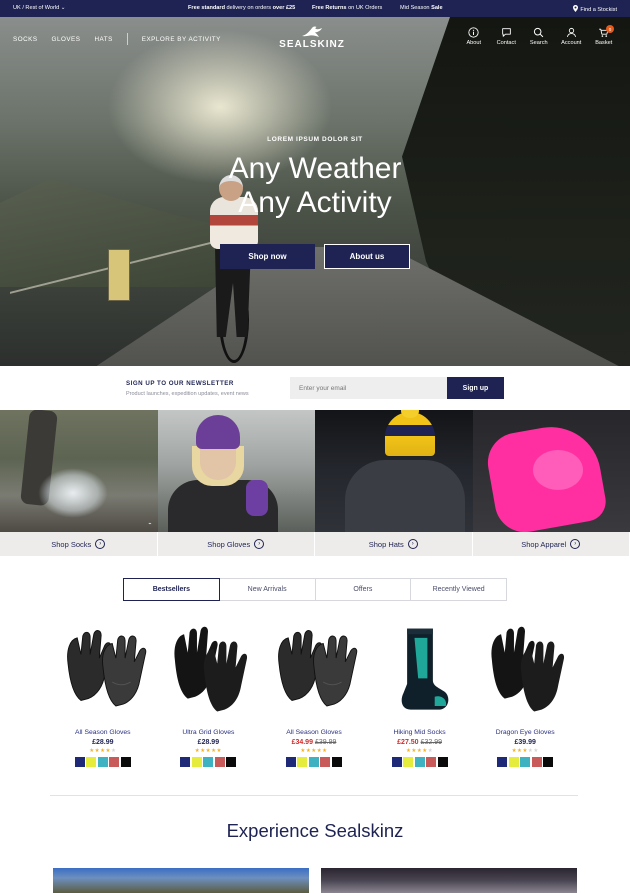 This screenshot has height=893, width=630. What do you see at coordinates (459, 589) in the screenshot?
I see `tab-recently-viewed: Recently Viewed` at bounding box center [459, 589].